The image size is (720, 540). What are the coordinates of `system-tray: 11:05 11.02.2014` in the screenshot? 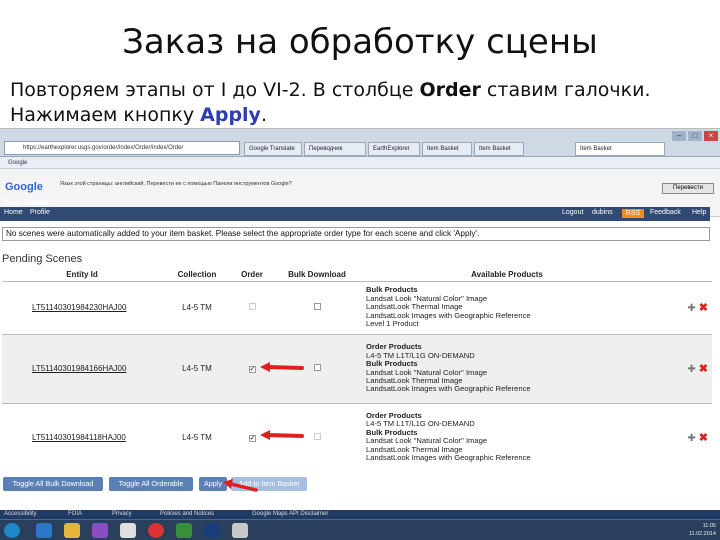 It's located at (702, 530).